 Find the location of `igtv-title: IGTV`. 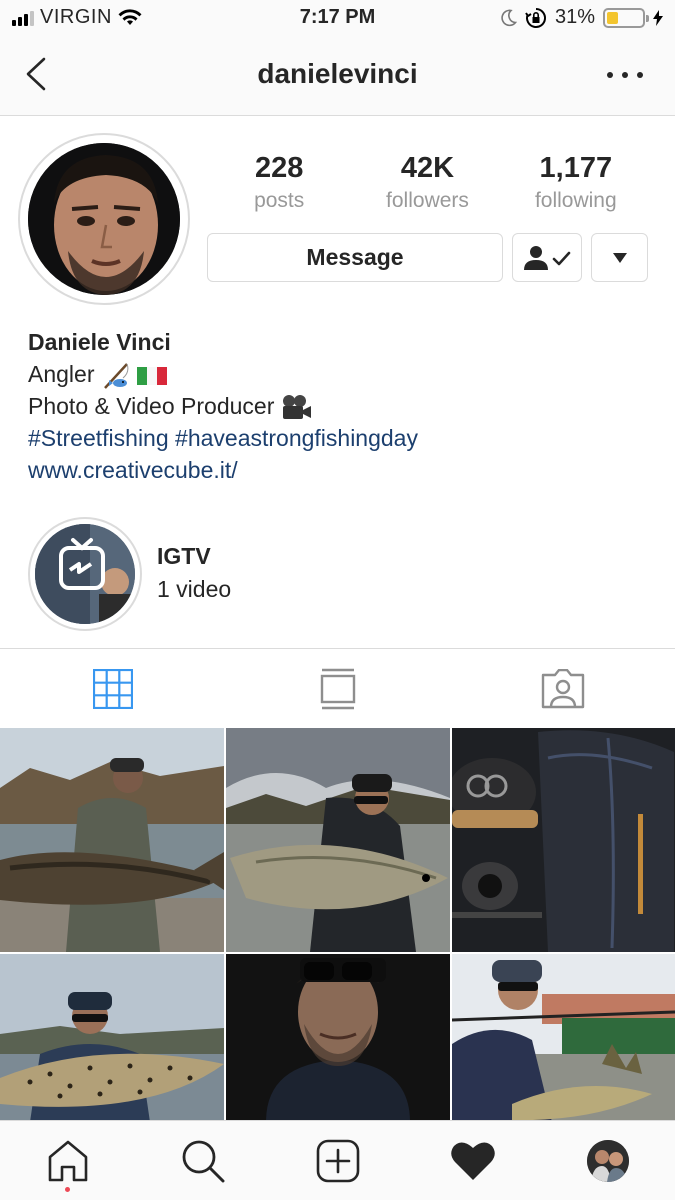

igtv-title: IGTV is located at coordinates (184, 556).